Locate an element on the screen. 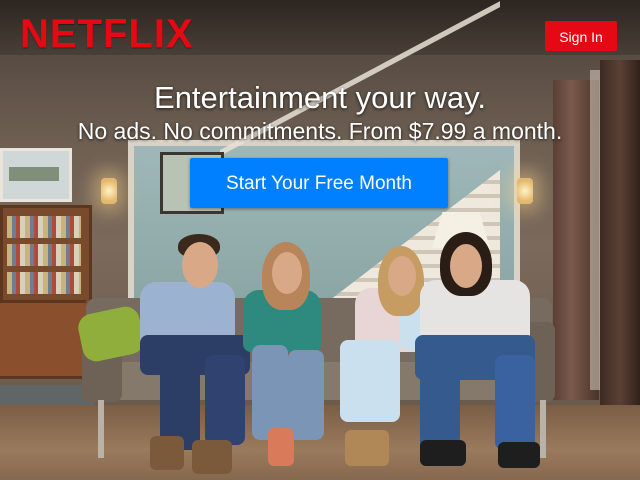 Image resolution: width=640 pixels, height=480 pixels. cabinet is located at coordinates (43, 338).